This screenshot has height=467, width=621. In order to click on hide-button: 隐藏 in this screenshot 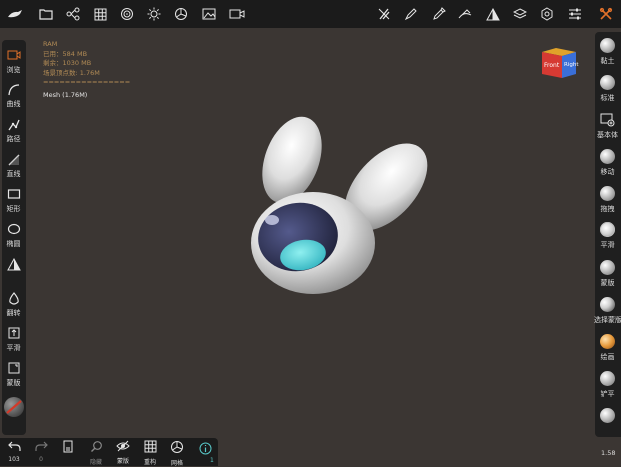, I will do `click(96, 453)`.